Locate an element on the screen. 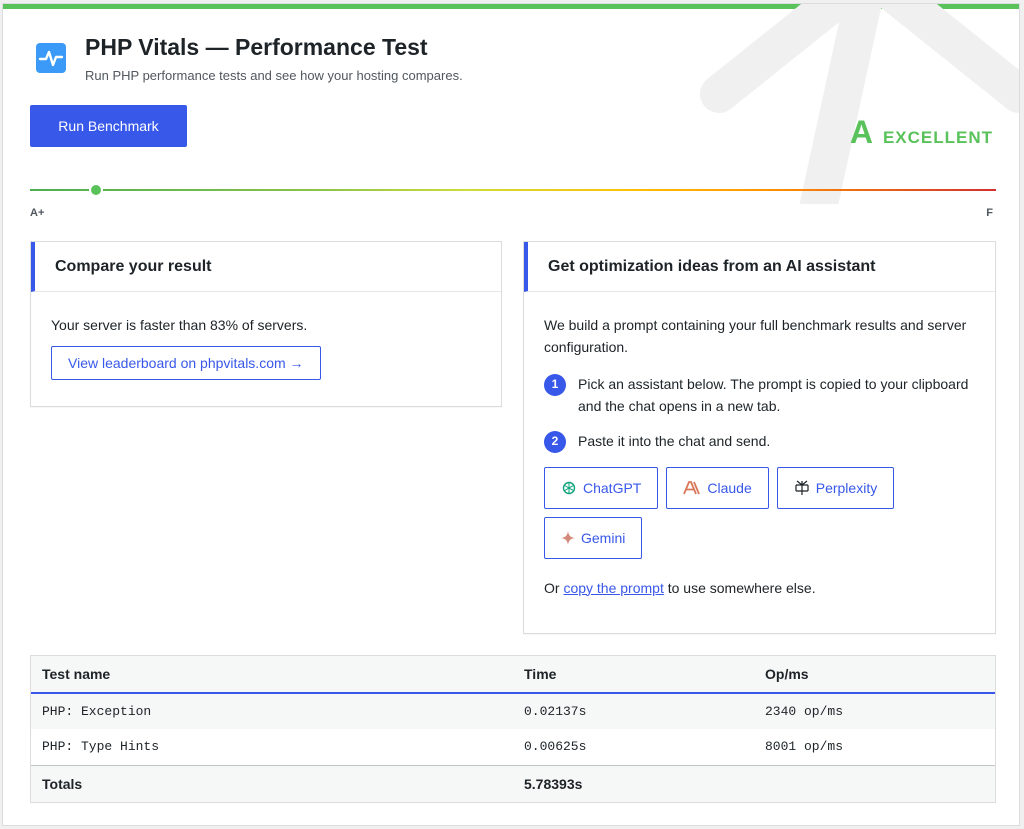 The height and width of the screenshot is (829, 1024). claude-button: Claude is located at coordinates (717, 487).